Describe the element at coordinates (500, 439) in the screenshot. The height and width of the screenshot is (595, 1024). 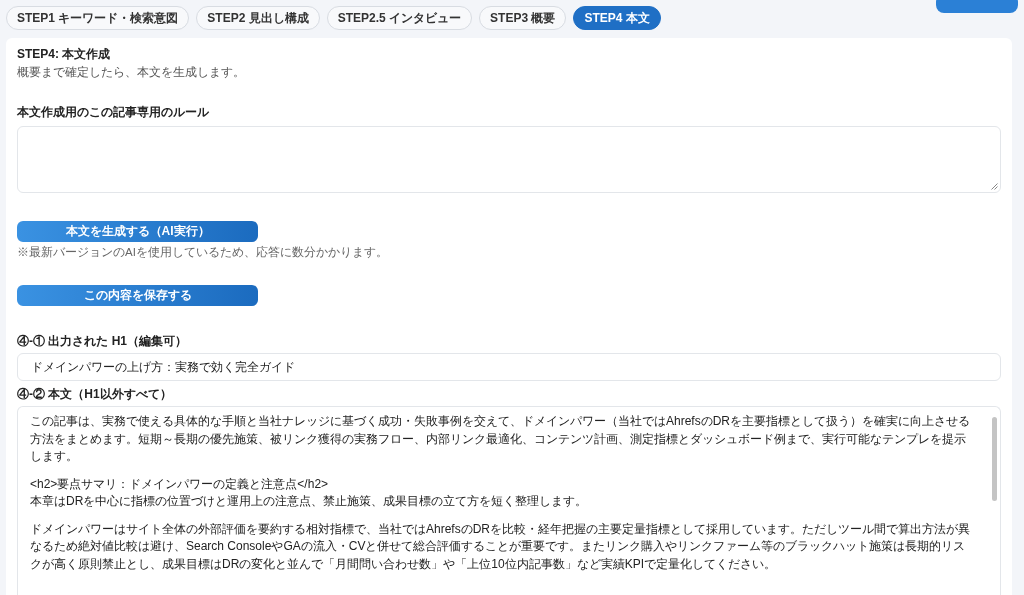
I see `body-paragraph: この記事は、実務で使える具体的な手順と当社ナレッジに基づく成功・失敗事例を交えて、ドメインパワー（当社ではAhrefsのDRを主要指標として扱う）を確実に向上させる方法をまとめます。短期～長期の優先施策、被リンク獲得の実務フロー、内部リンク最適化、コンテンツ計画、測定指標とダッシュボード例まで、実行可能なテンプレを提示します。` at that location.